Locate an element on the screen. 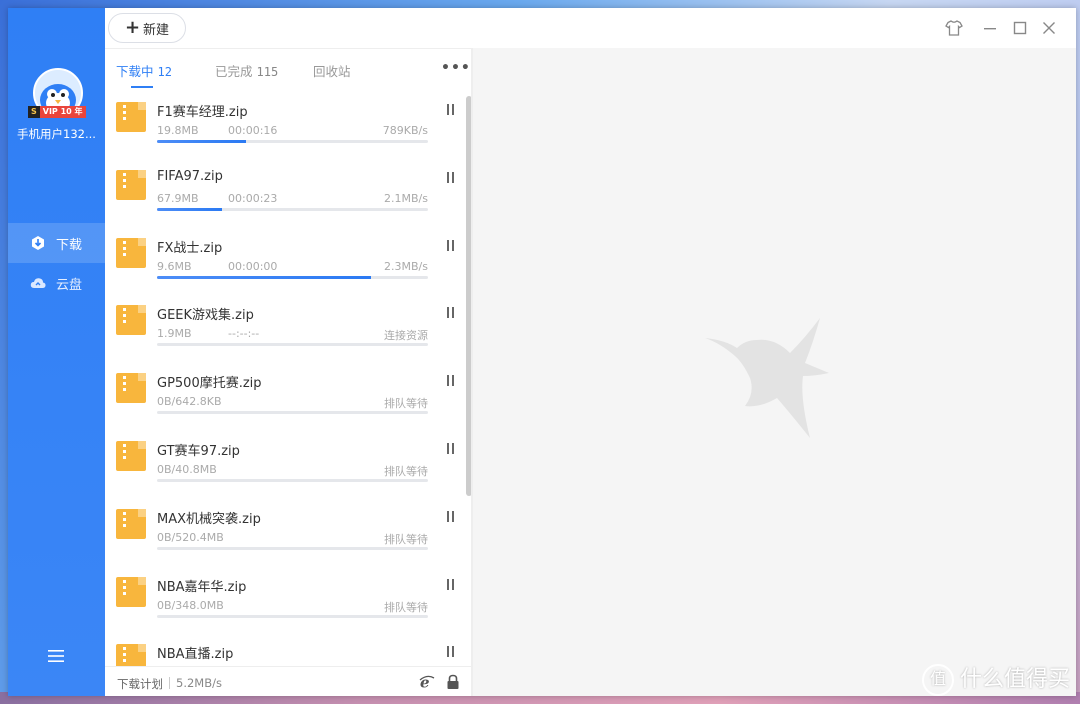 The height and width of the screenshot is (704, 1080). download-icon is located at coordinates (38, 243).